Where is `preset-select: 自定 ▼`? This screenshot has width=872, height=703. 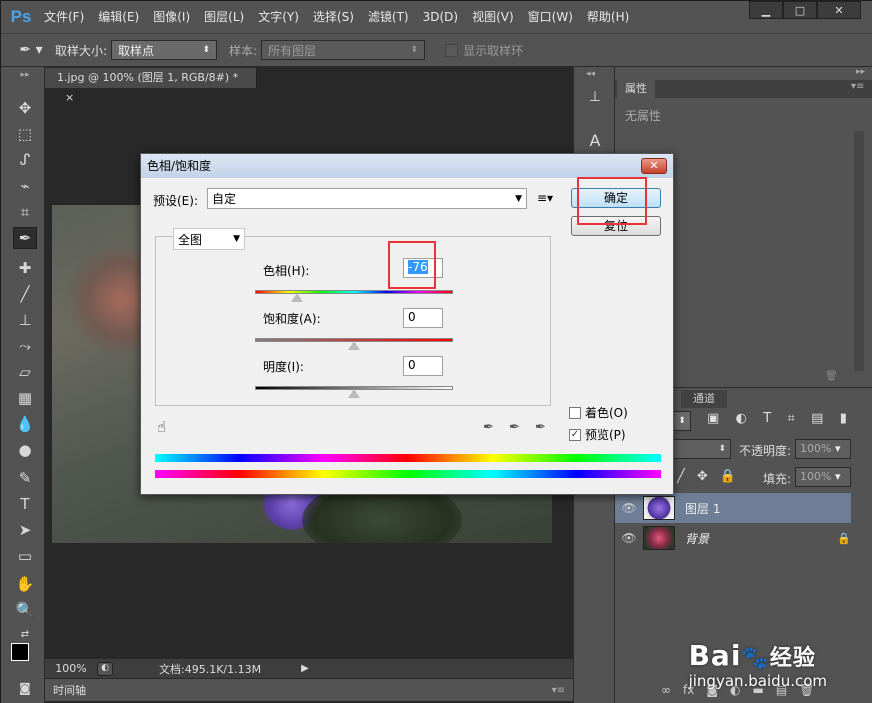 preset-select: 自定 ▼ is located at coordinates (367, 198).